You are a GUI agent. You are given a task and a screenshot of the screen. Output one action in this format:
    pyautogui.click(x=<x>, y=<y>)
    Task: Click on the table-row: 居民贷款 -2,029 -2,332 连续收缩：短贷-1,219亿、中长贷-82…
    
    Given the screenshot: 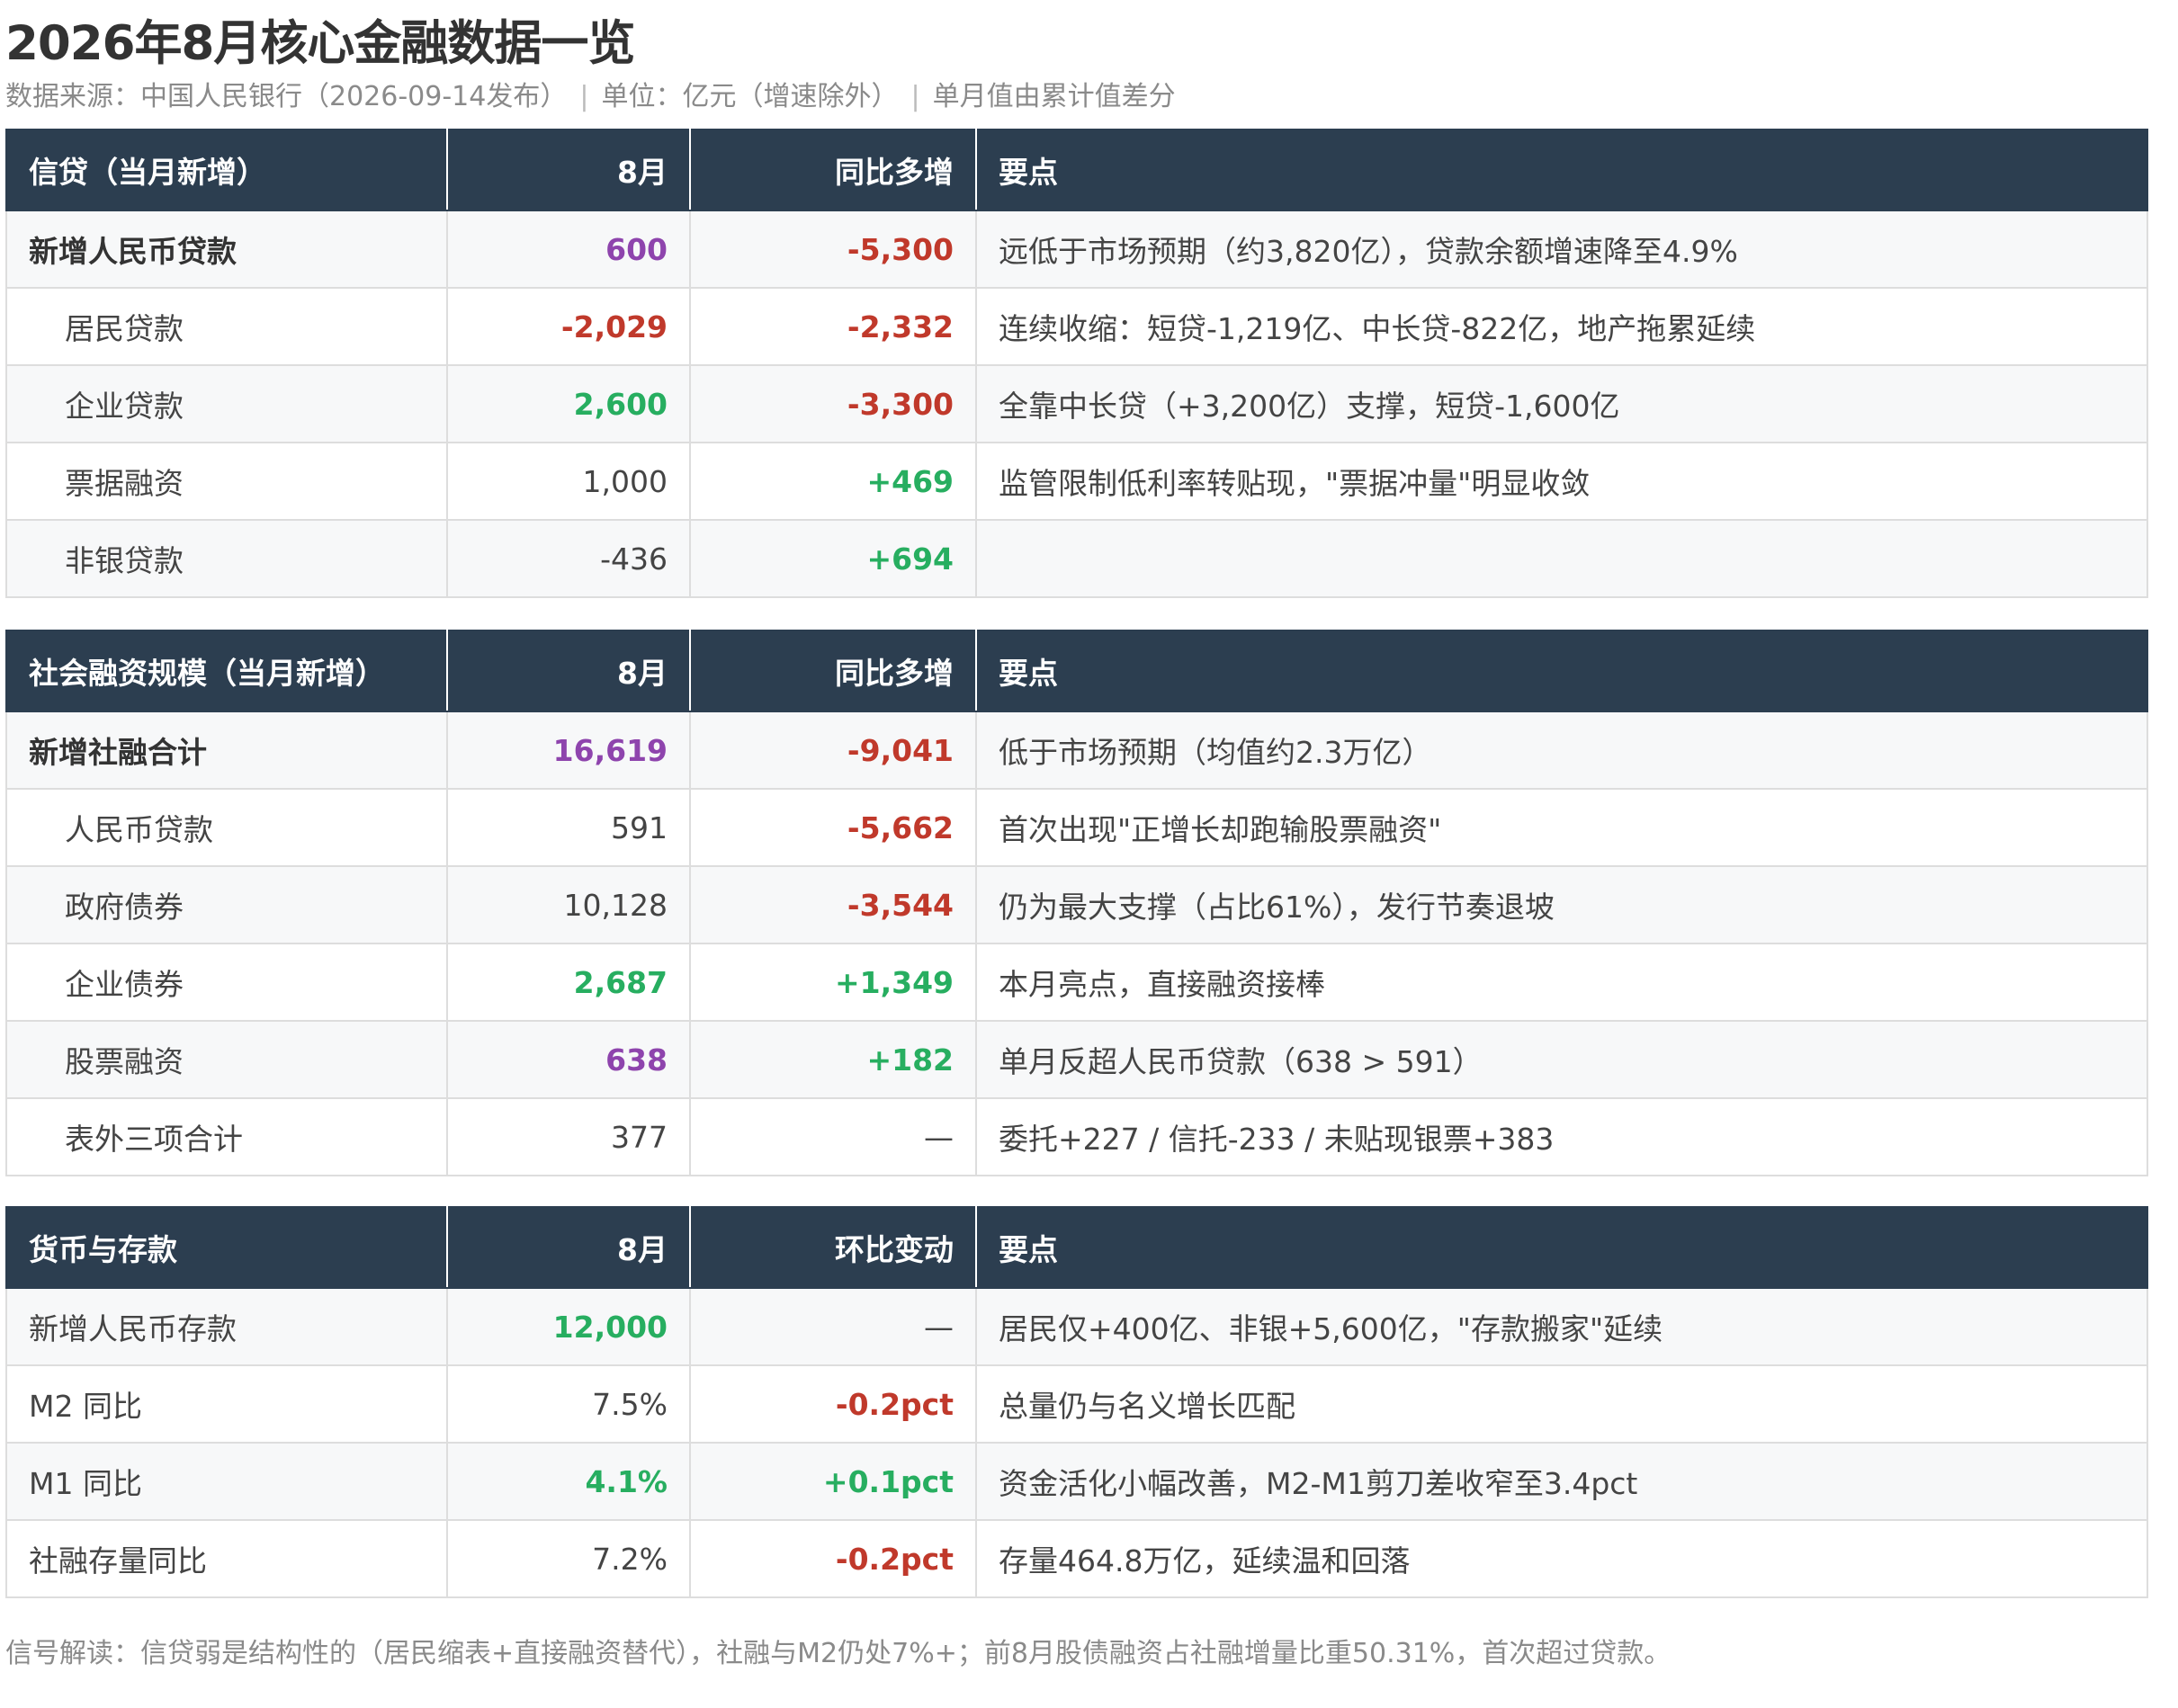 What is the action you would take?
    pyautogui.click(x=1076, y=326)
    